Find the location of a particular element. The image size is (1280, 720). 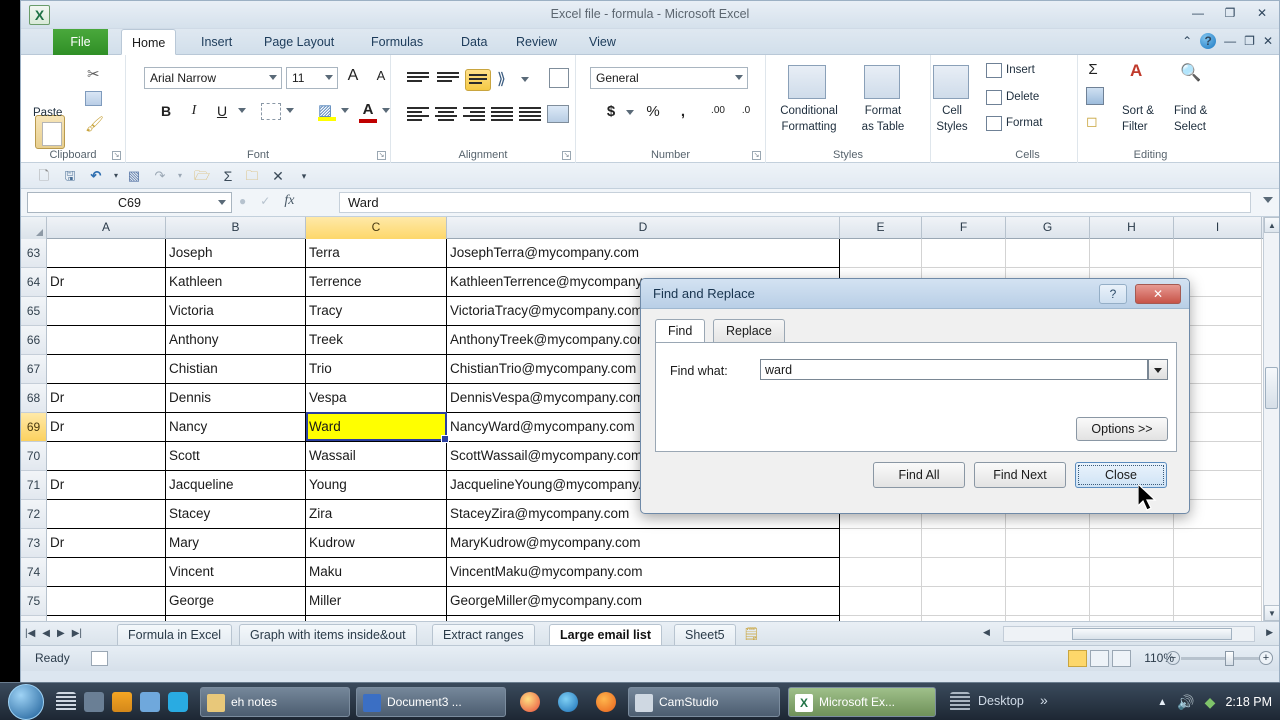

open-icon: 🗁 is located at coordinates (202, 176).